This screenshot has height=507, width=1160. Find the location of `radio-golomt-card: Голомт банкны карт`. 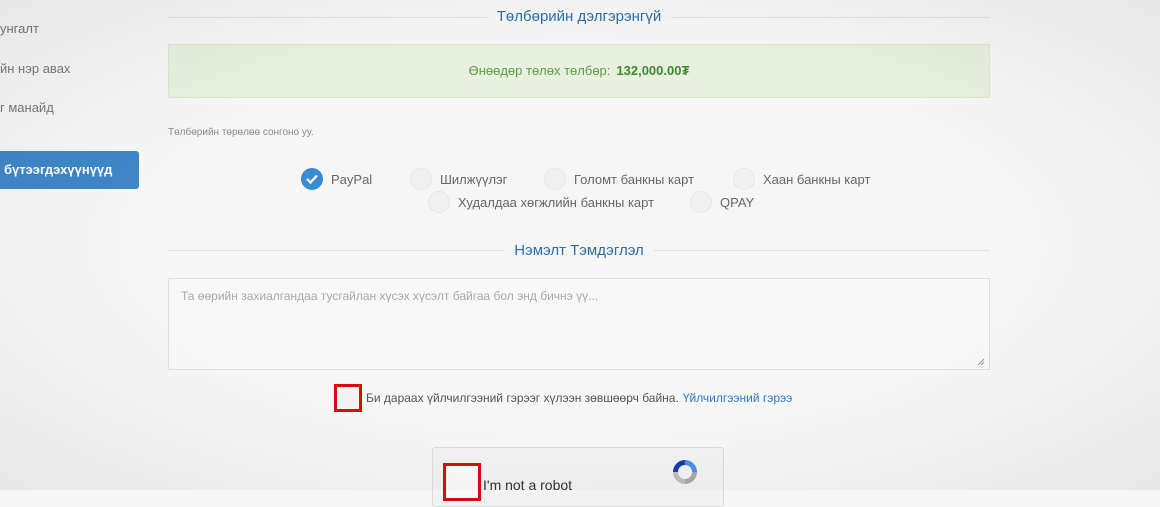

radio-golomt-card: Голомт банкны карт is located at coordinates (619, 179).